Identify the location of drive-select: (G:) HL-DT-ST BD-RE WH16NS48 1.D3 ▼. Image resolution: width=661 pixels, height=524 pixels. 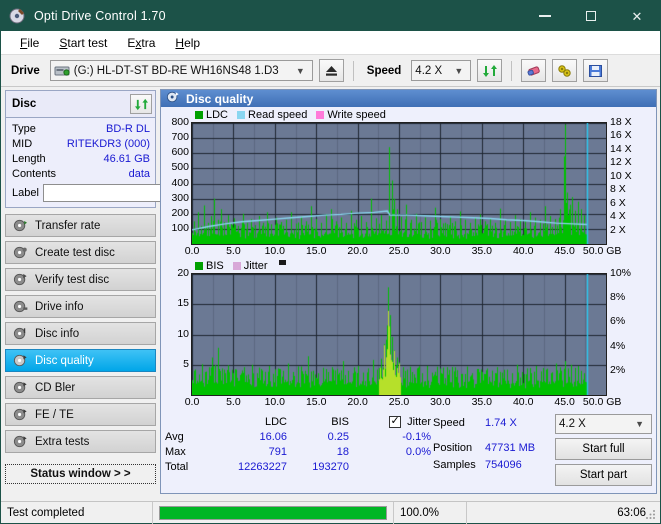
(181, 70).